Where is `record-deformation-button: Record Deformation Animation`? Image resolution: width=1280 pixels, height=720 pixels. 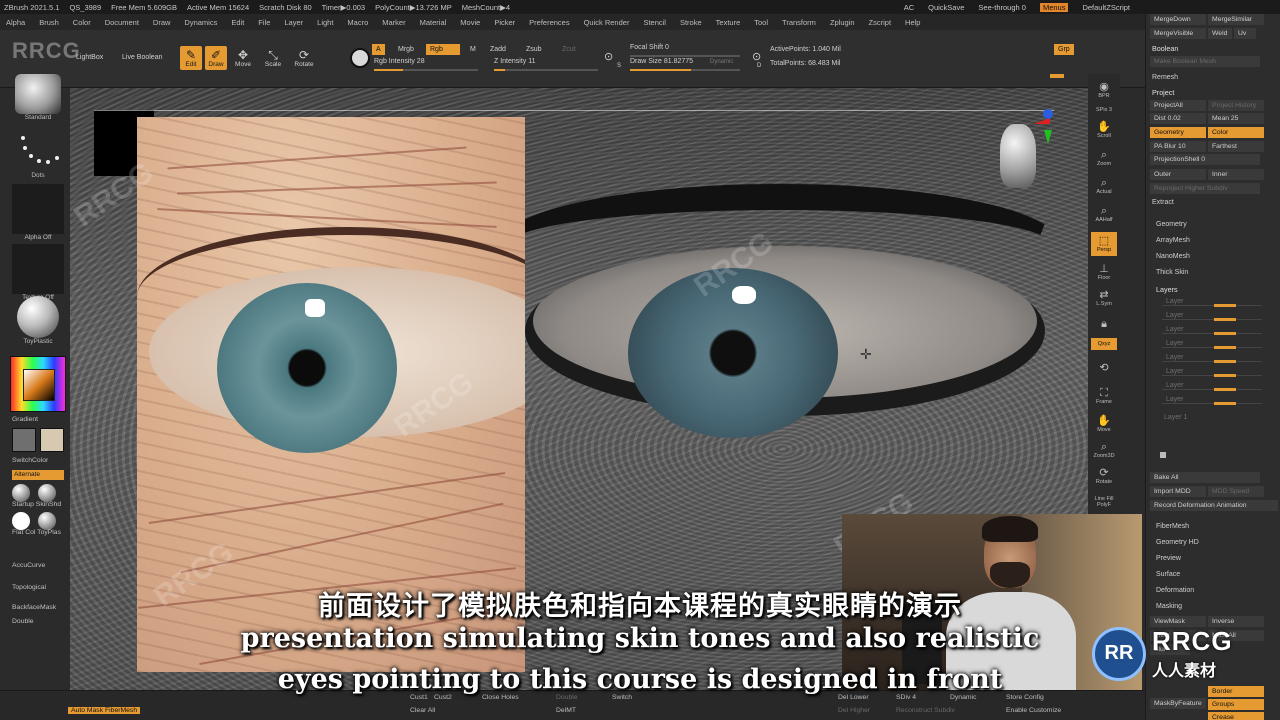
record-deformation-button: Record Deformation Animation is located at coordinates (1214, 505).